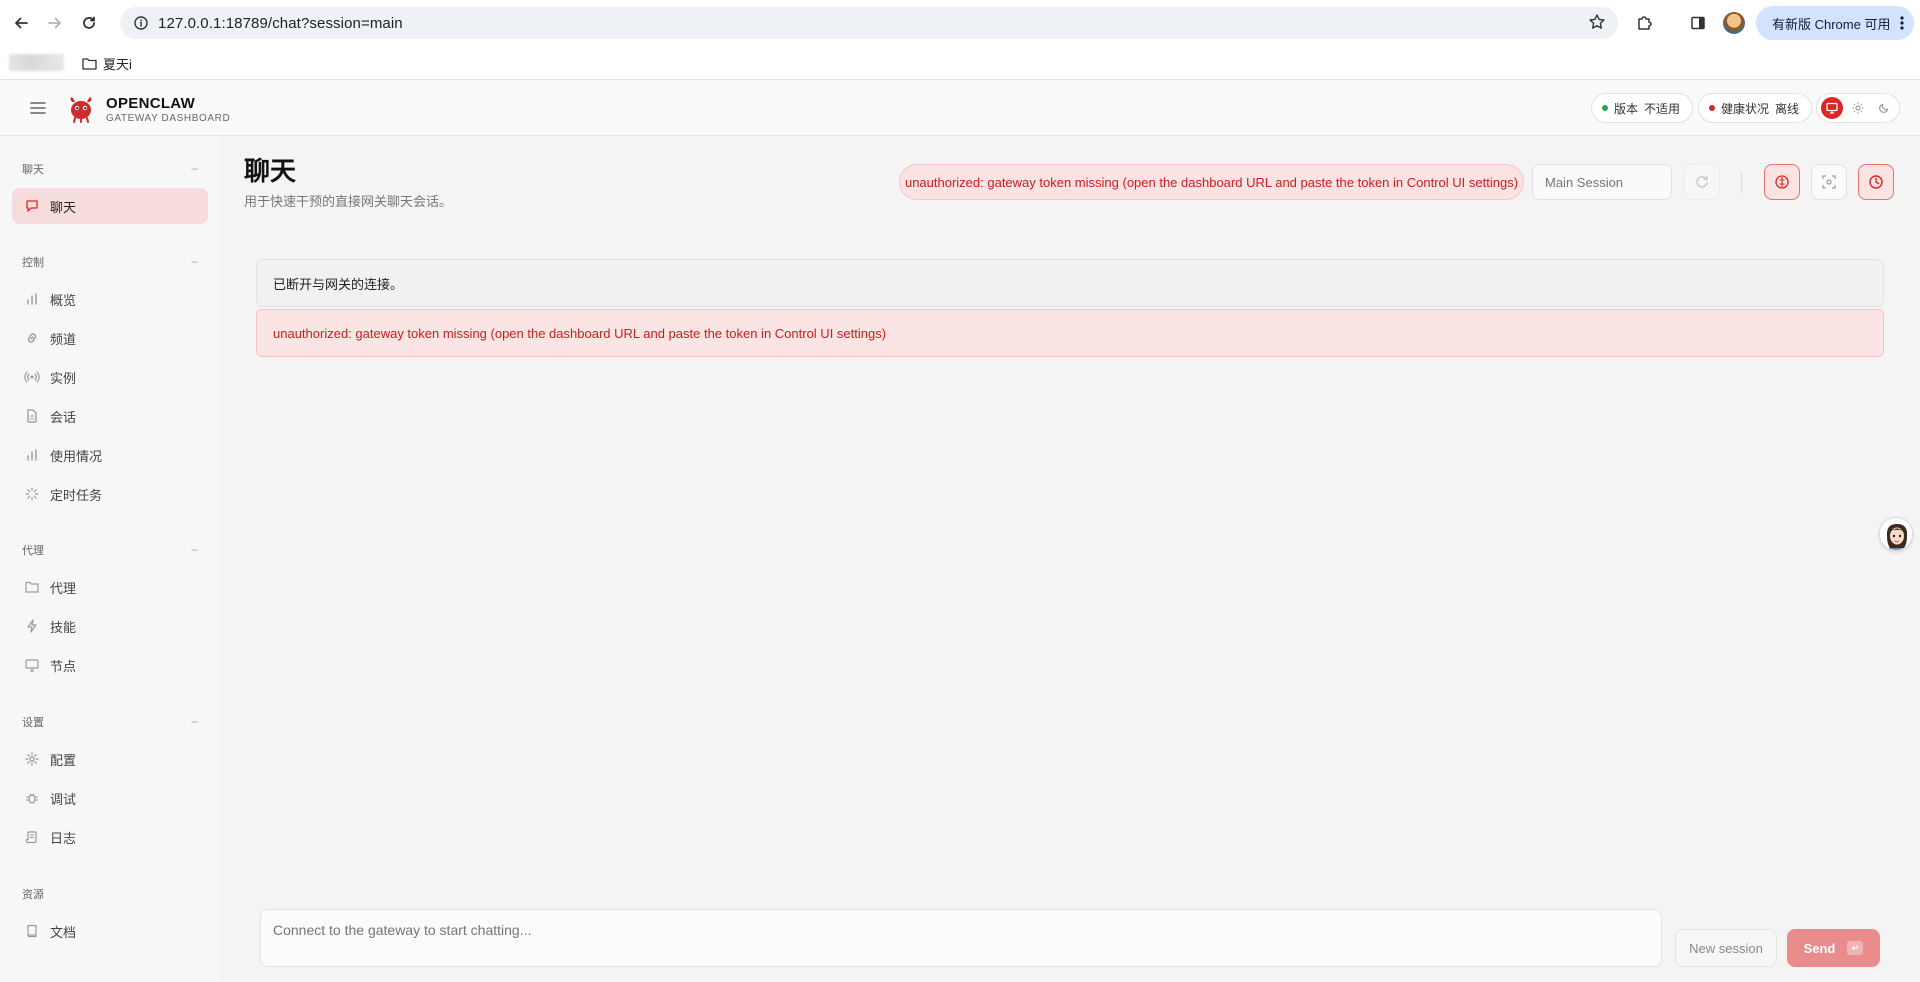 The height and width of the screenshot is (982, 1920). What do you see at coordinates (1819, 948) in the screenshot?
I see `send-label: Send` at bounding box center [1819, 948].